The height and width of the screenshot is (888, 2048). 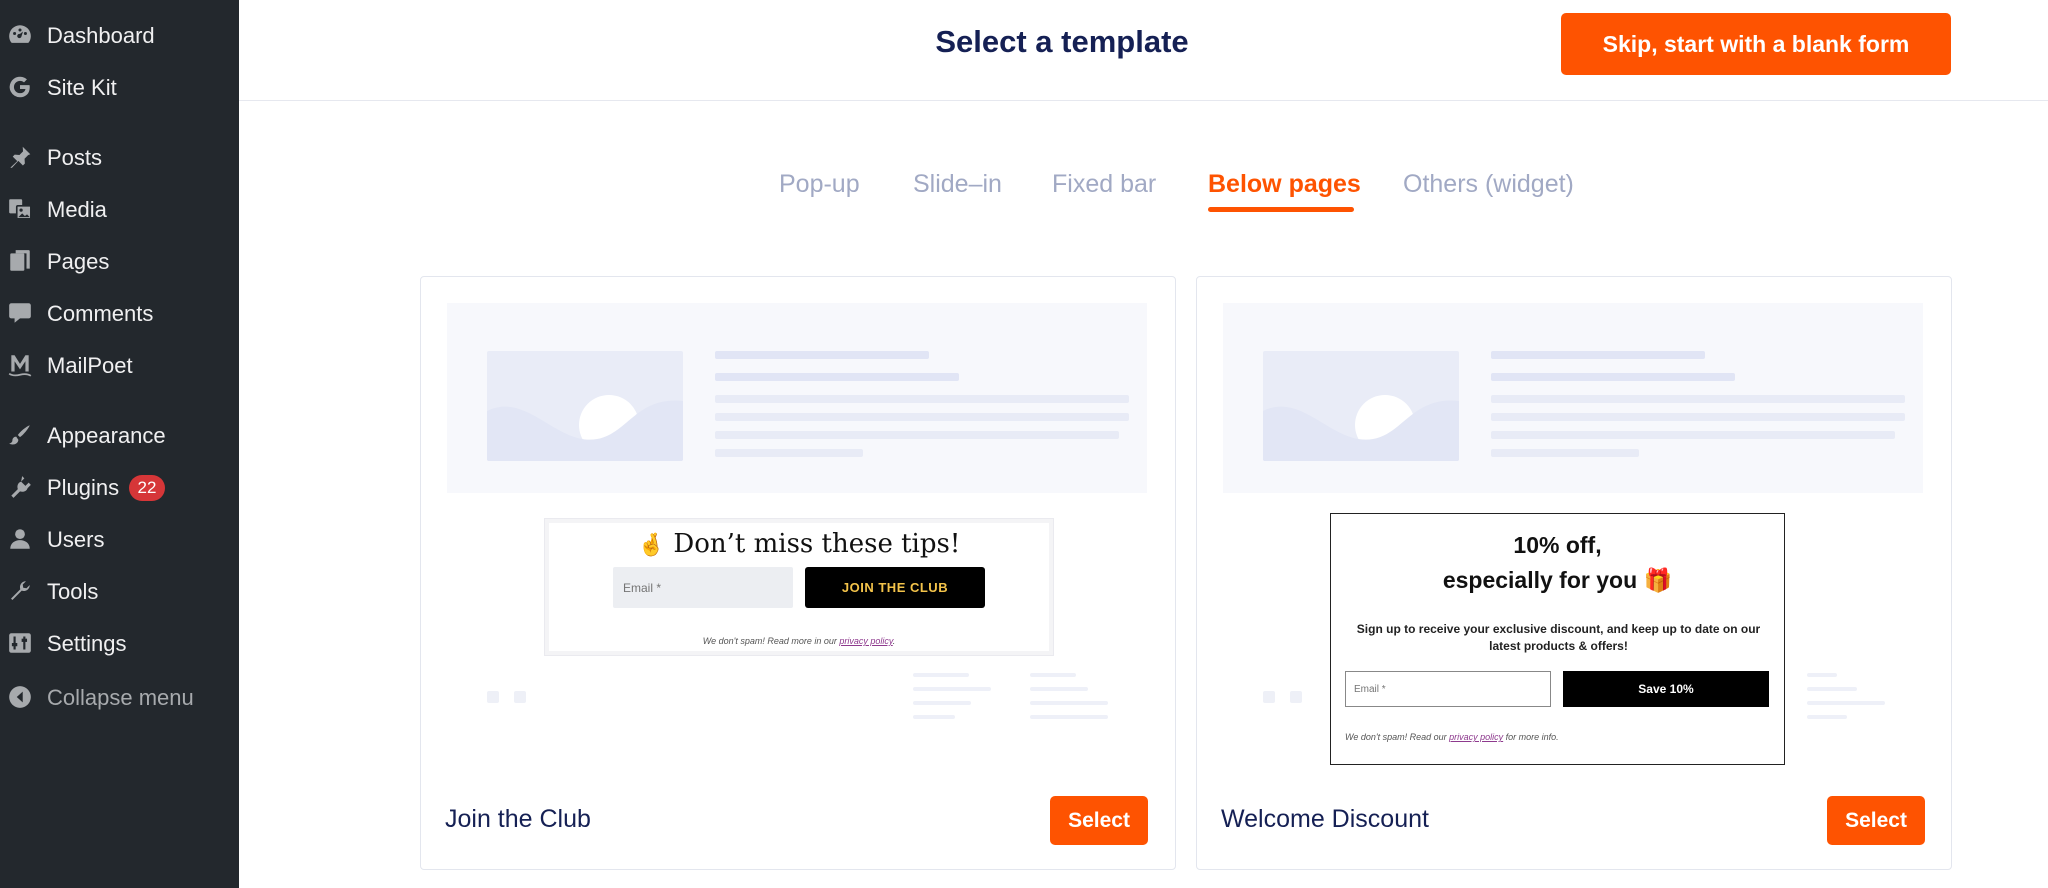 I want to click on page-title: Select a template, so click(x=1062, y=41).